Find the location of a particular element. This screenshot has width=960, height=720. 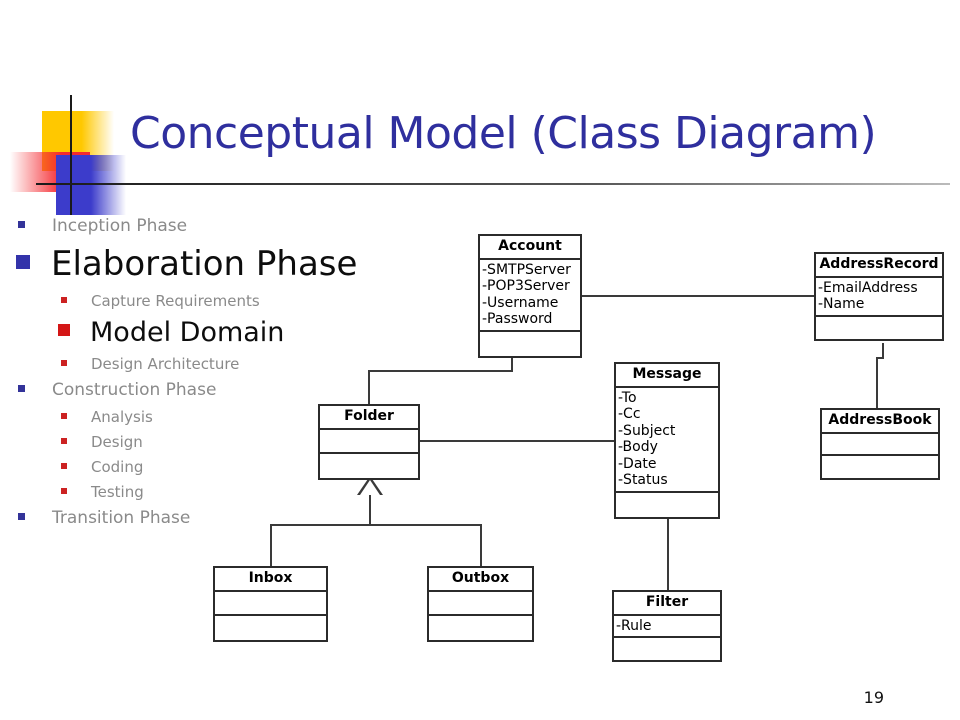

uml-attribute: -Body is located at coordinates (638, 447).